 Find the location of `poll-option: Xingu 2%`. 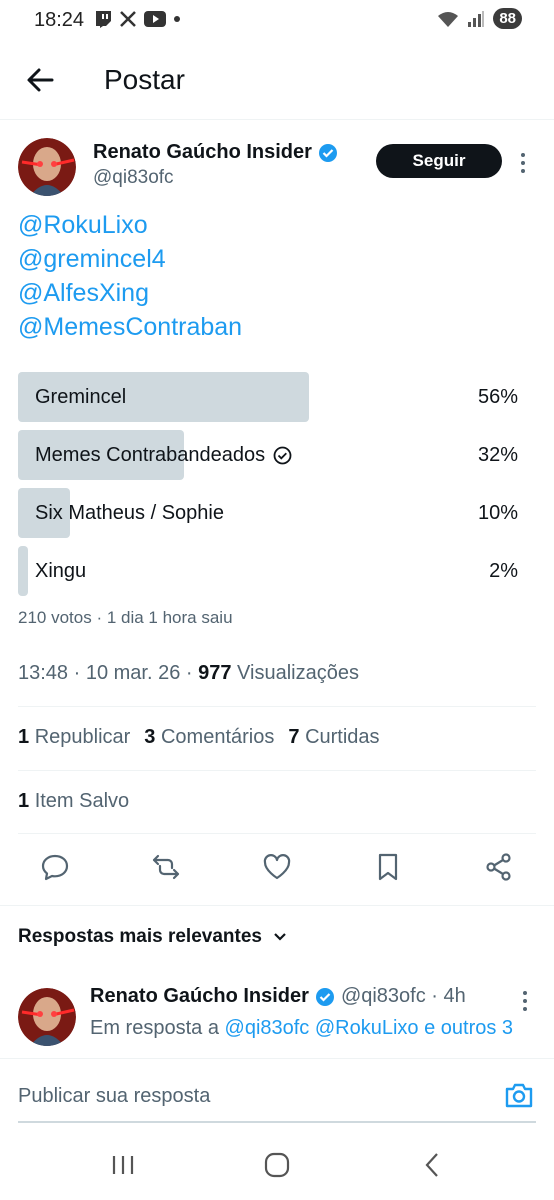

poll-option: Xingu 2% is located at coordinates (268, 571).